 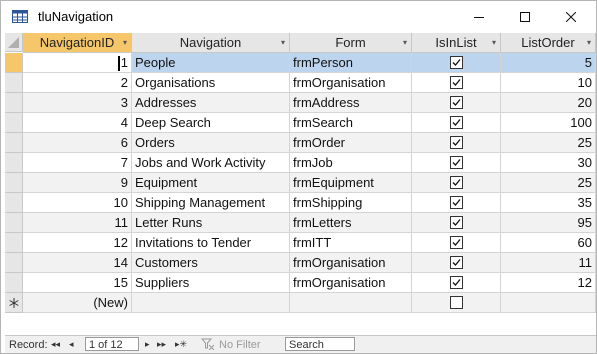 I want to click on cell-navigation: Invitations to Tender, so click(x=211, y=243).